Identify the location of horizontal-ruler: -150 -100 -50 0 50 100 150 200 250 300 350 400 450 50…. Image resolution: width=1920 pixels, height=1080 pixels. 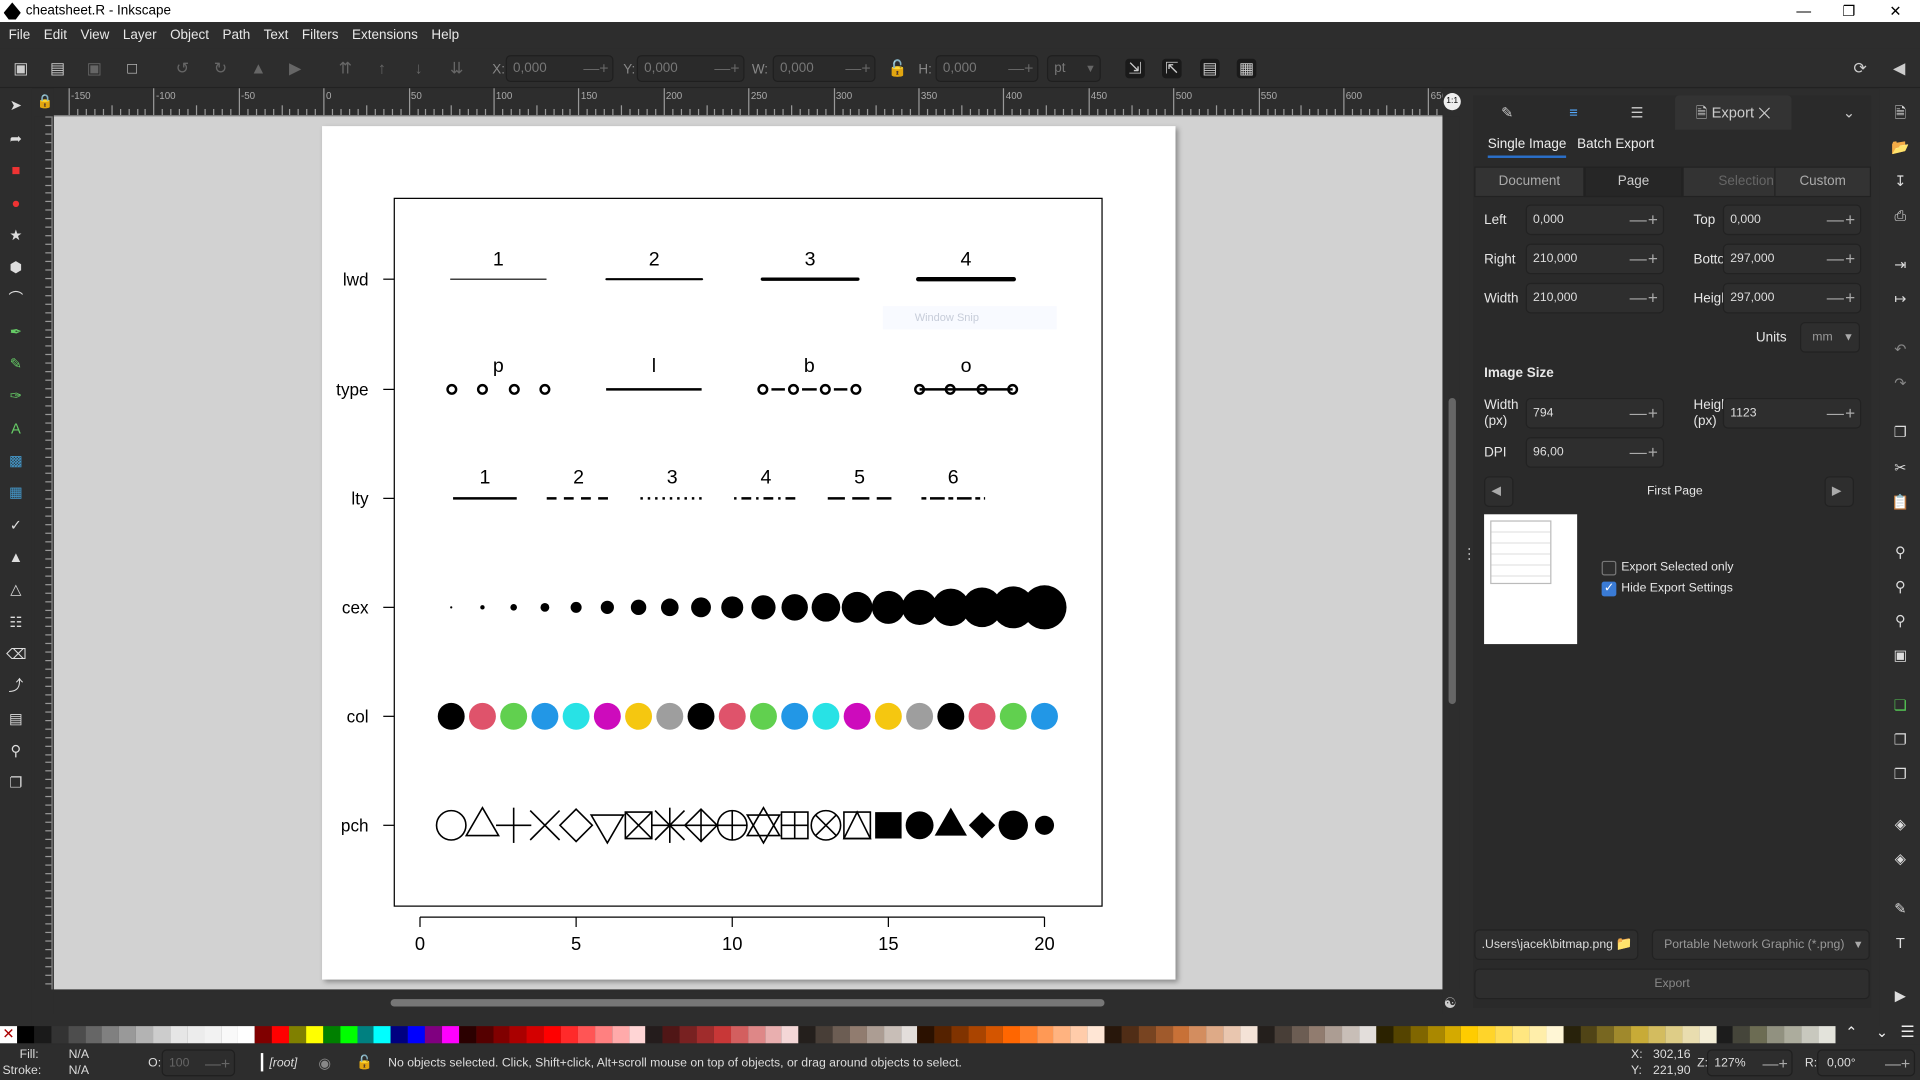
(748, 102).